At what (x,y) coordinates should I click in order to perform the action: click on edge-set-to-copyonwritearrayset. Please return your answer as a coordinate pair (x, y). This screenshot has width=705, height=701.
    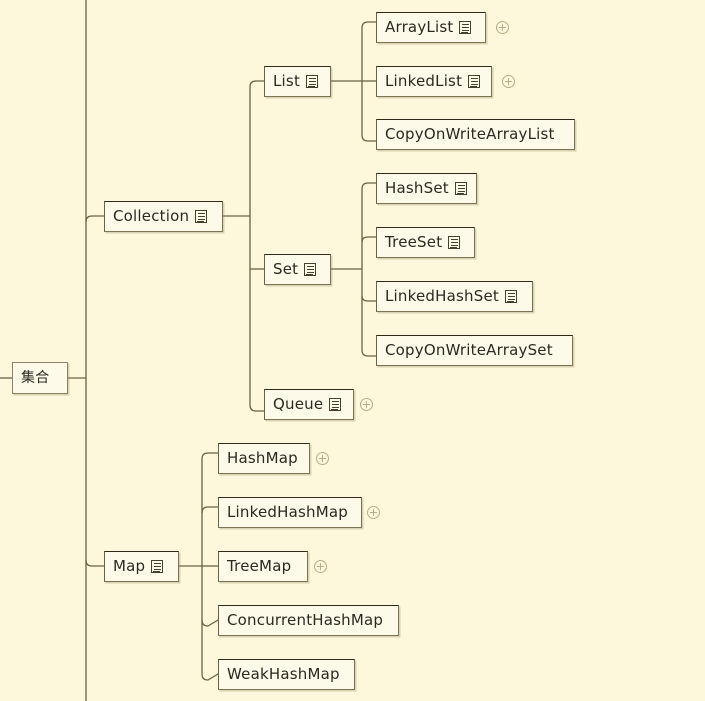
    Looking at the image, I should click on (368, 353).